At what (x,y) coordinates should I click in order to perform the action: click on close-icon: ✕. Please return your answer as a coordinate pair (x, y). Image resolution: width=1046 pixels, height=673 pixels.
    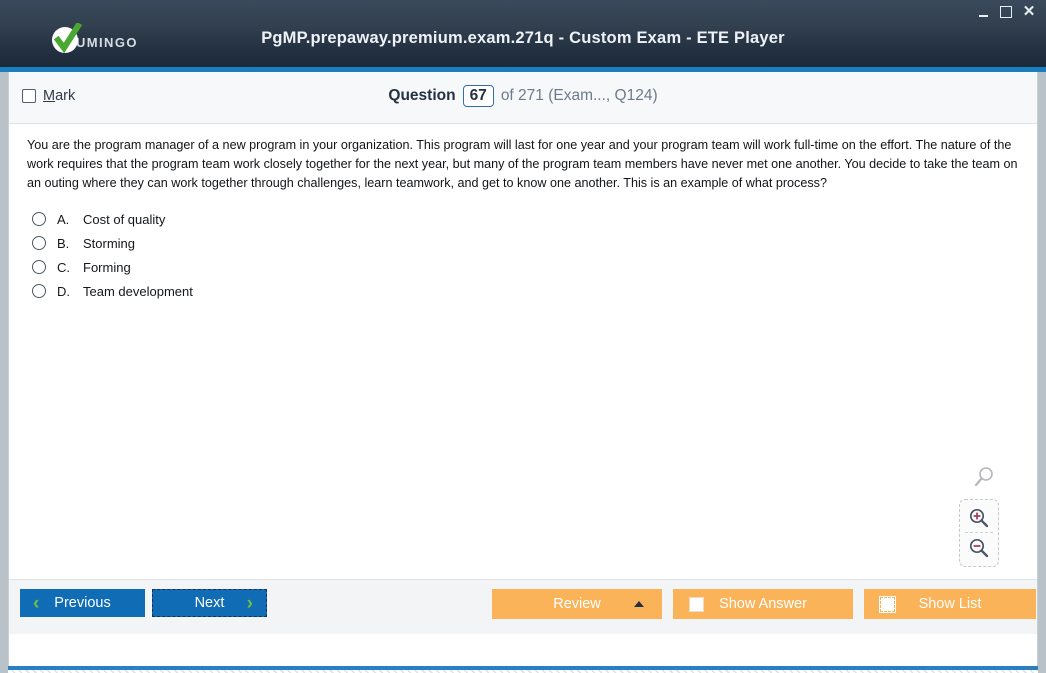
    Looking at the image, I should click on (1029, 11).